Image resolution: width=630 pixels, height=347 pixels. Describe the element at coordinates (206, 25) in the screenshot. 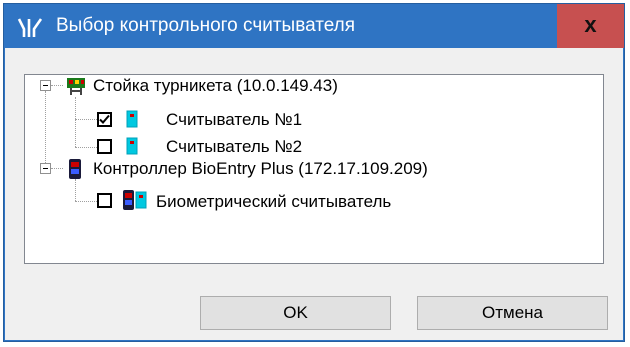

I see `window-title: Выбор контрольного считывателя` at that location.